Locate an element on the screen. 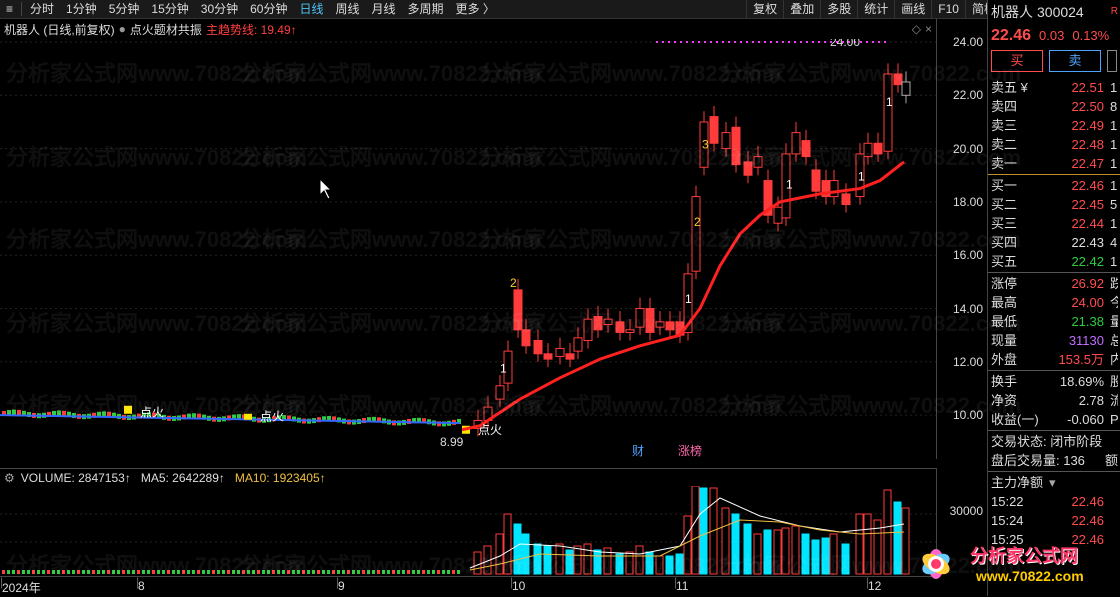 The width and height of the screenshot is (1120, 597). period-tab-8: 月线 is located at coordinates (384, 9).